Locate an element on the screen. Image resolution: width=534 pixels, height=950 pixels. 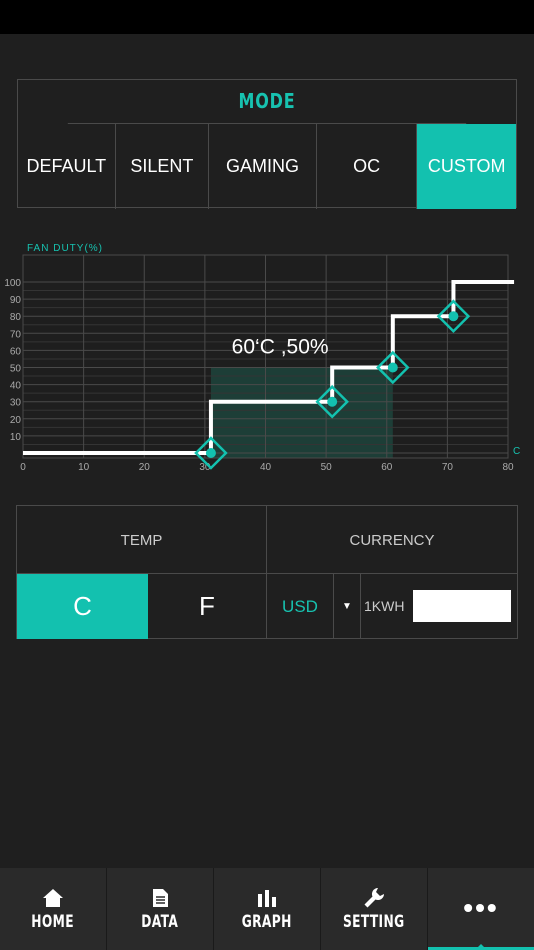
active-indicator is located at coordinates (481, 947).